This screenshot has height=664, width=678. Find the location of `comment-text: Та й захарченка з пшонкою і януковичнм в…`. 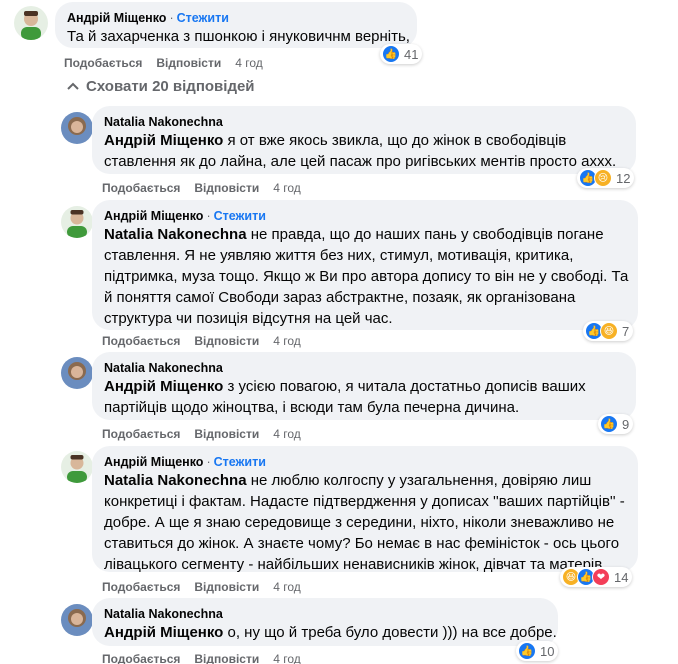

comment-text: Та й захарченка з пшонкою і януковичнм в… is located at coordinates (238, 36).